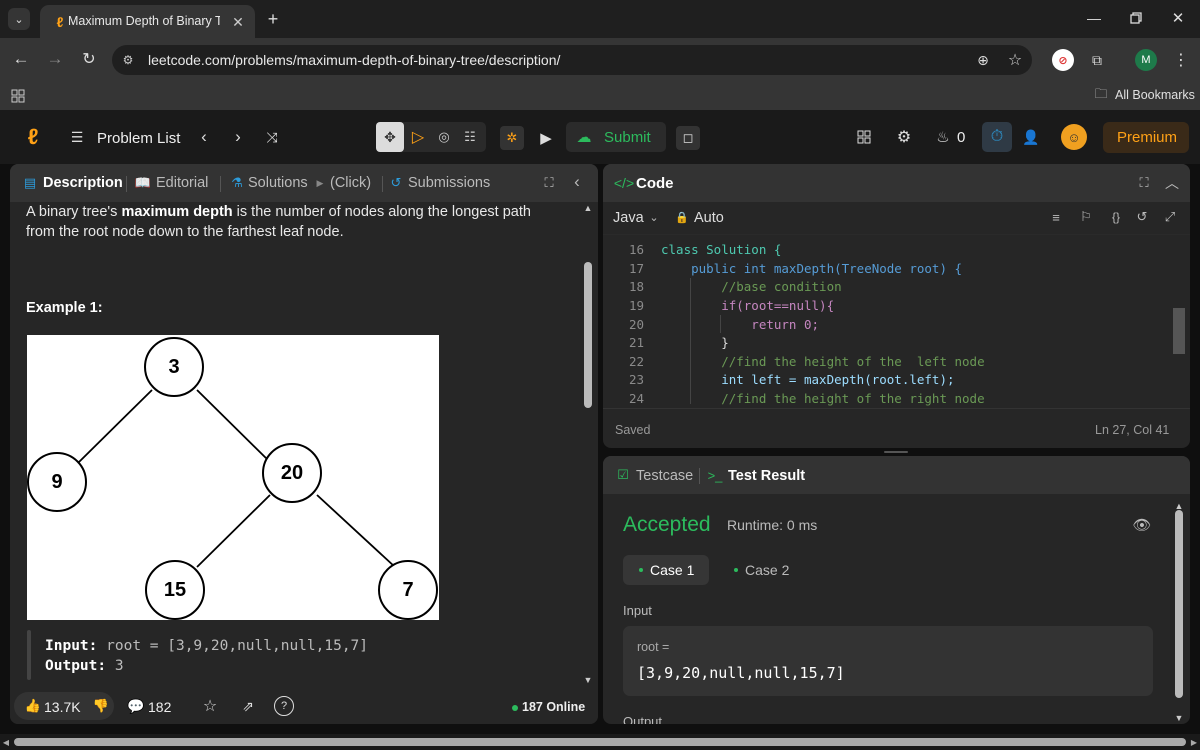  I want to click on restore-icon, so click(1136, 18).